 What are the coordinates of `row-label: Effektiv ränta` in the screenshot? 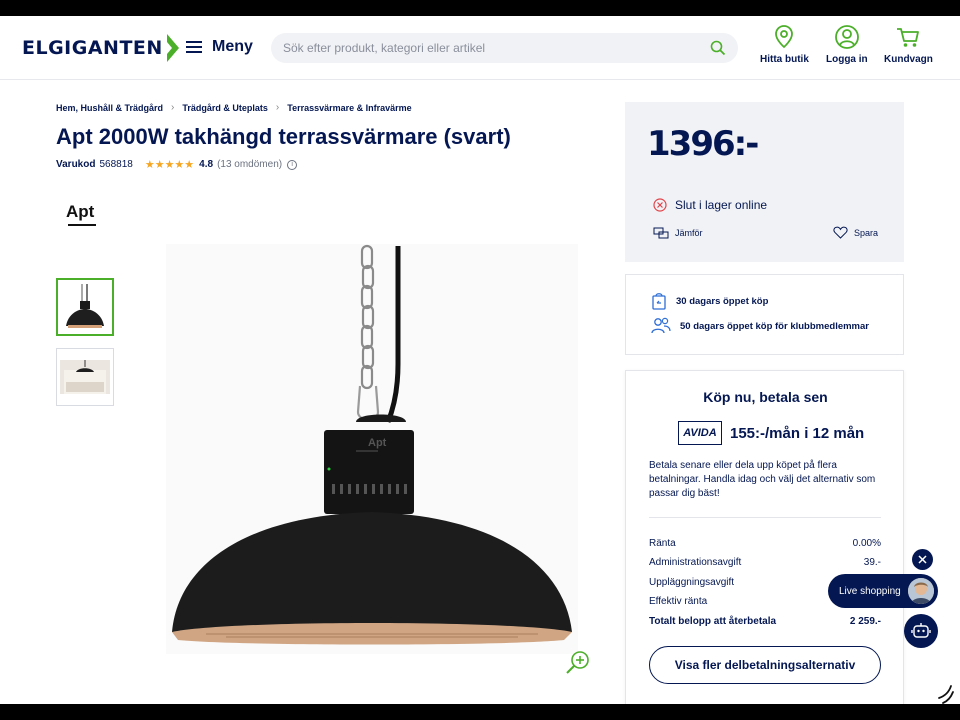 It's located at (678, 601).